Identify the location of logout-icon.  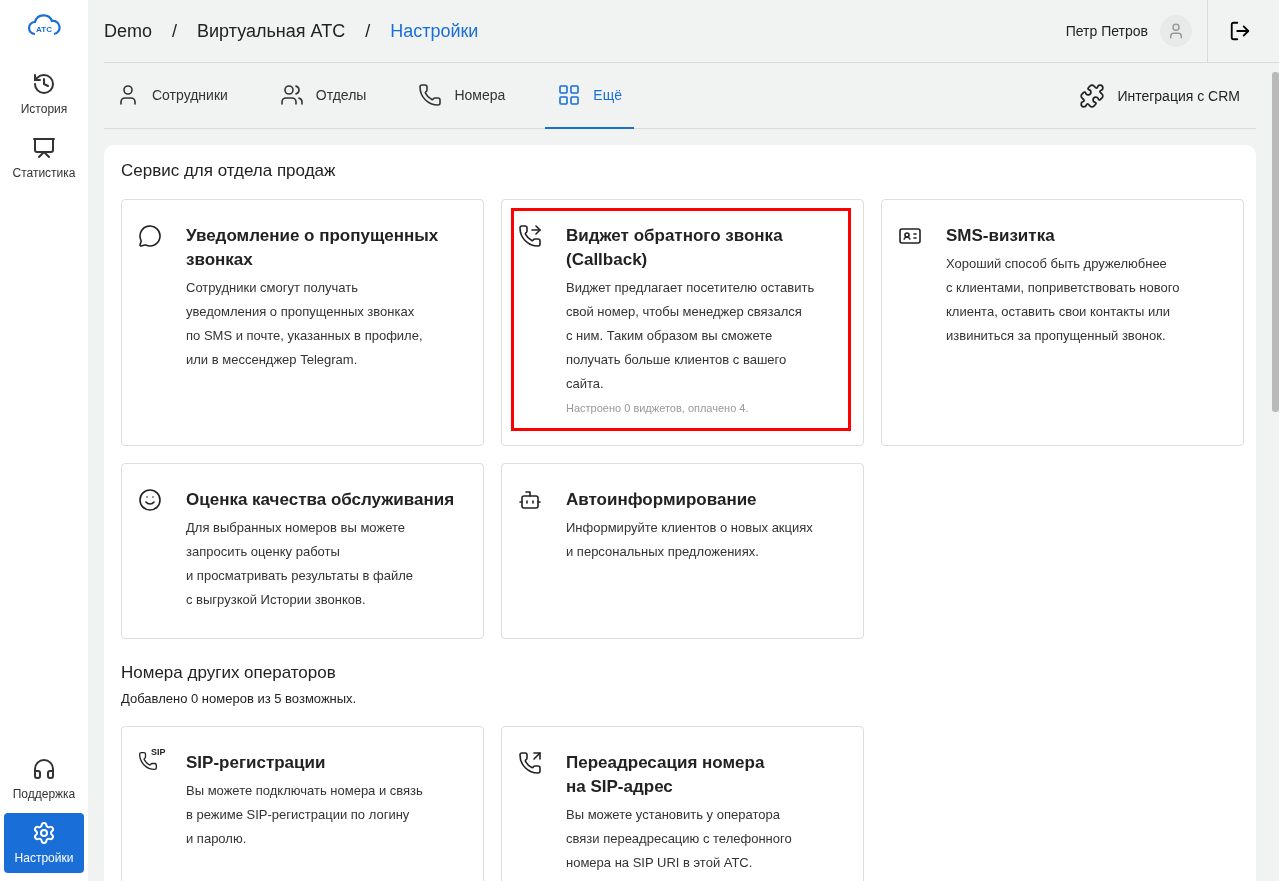
(1239, 31).